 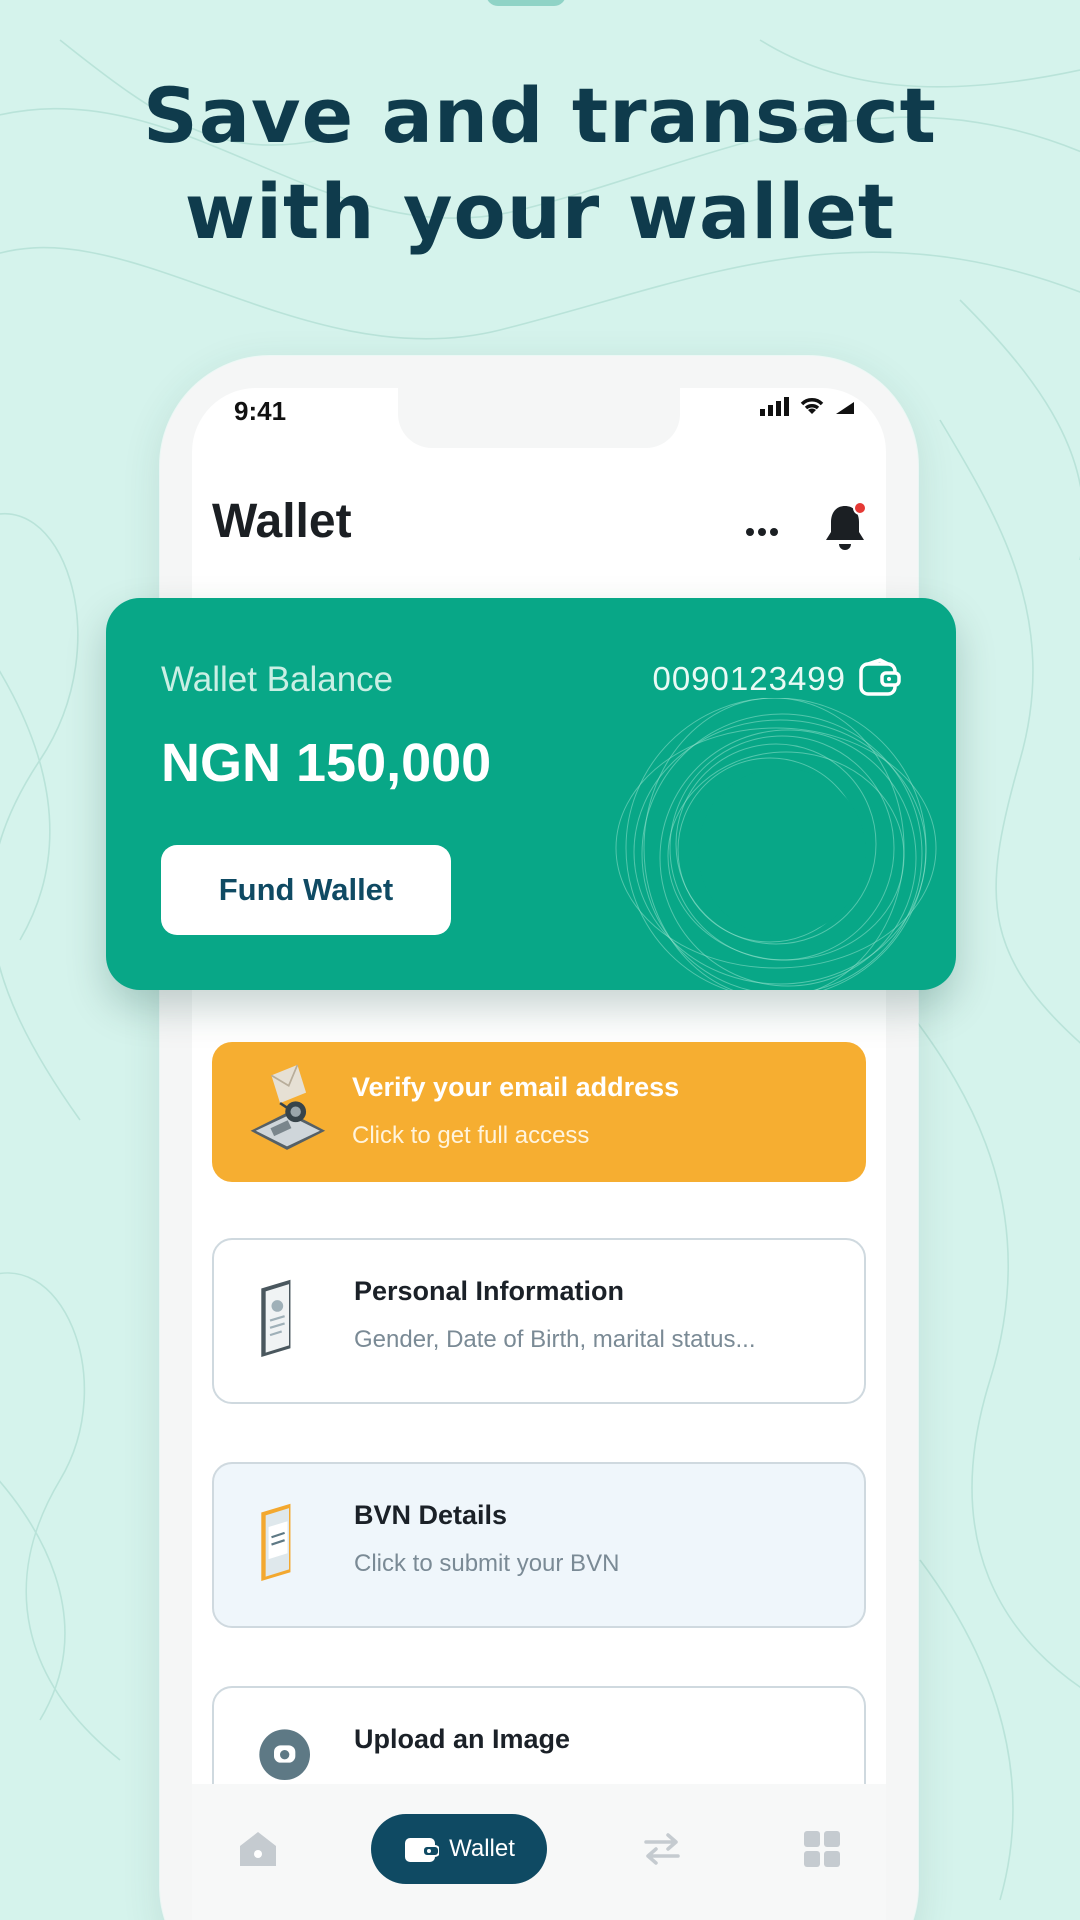 I want to click on ellipsis-icon, so click(x=762, y=532).